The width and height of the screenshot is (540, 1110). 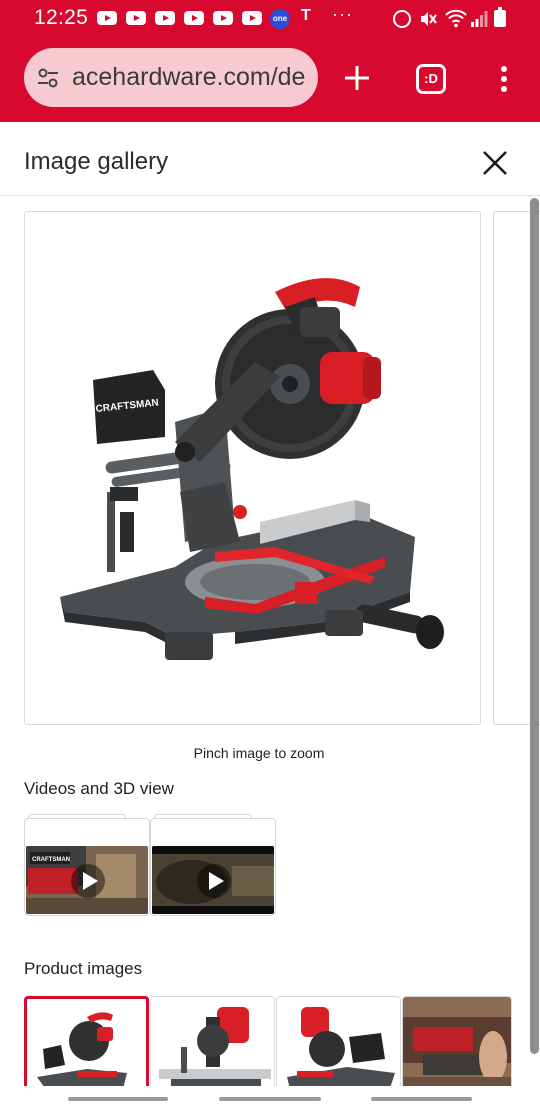 I want to click on address-bar: acehardware.com/de, so click(x=171, y=77).